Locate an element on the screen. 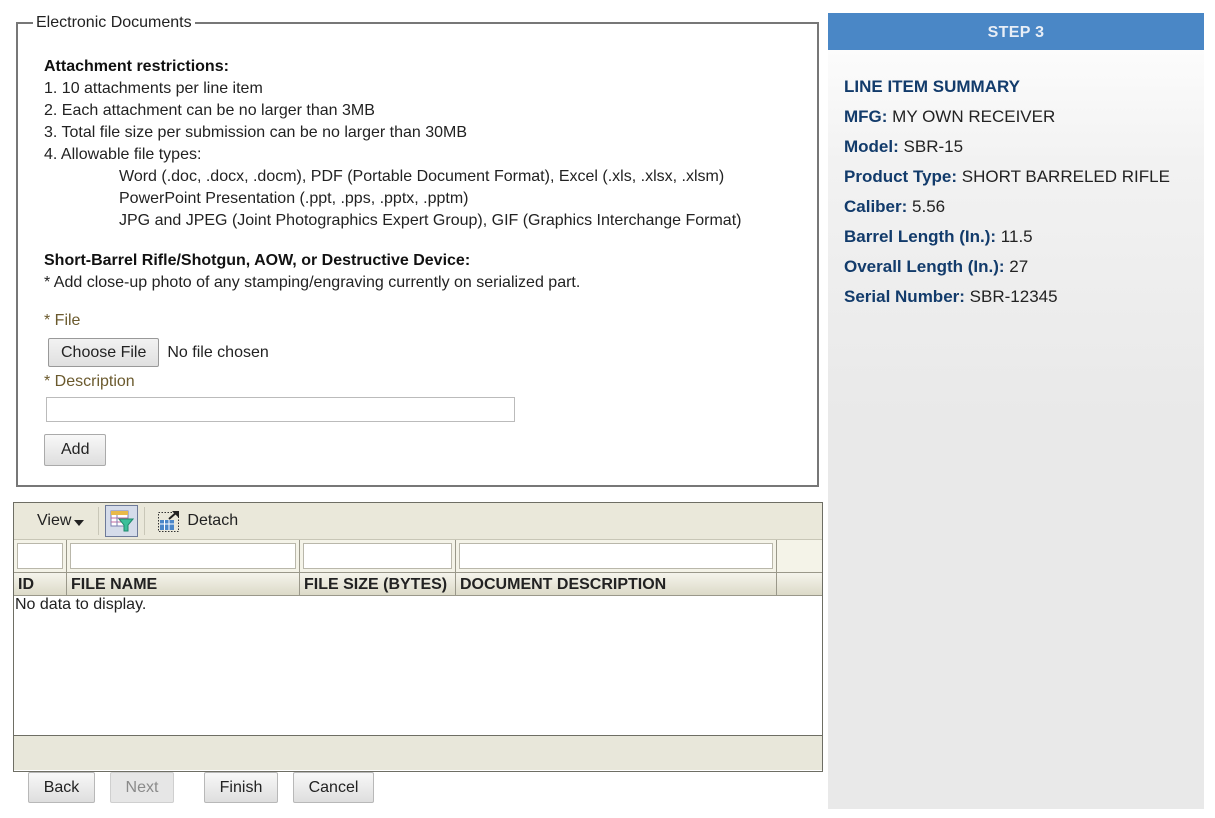 This screenshot has height=818, width=1215. summary-key: Overall Length (In.): is located at coordinates (924, 266).